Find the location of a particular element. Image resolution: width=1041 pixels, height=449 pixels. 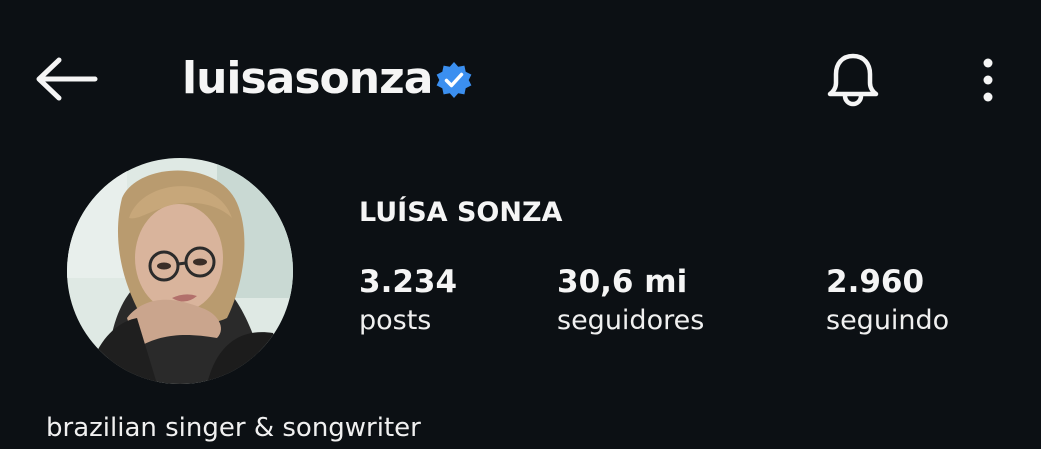

bell-icon is located at coordinates (853, 80).